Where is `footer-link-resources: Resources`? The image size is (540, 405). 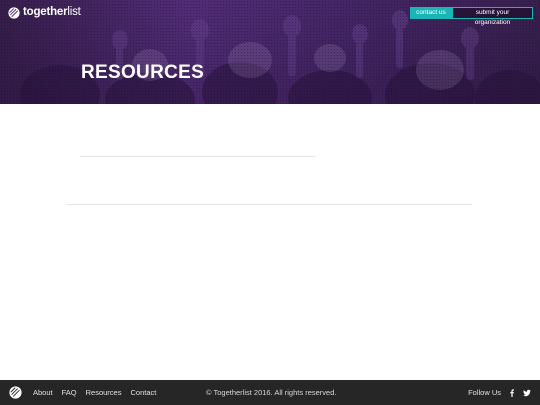
footer-link-resources: Resources is located at coordinates (104, 392).